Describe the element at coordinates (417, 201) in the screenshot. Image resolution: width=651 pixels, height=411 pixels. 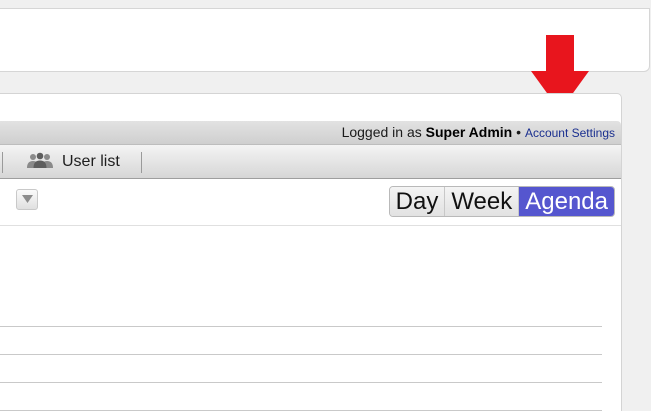
I see `view-day-button: Day` at that location.